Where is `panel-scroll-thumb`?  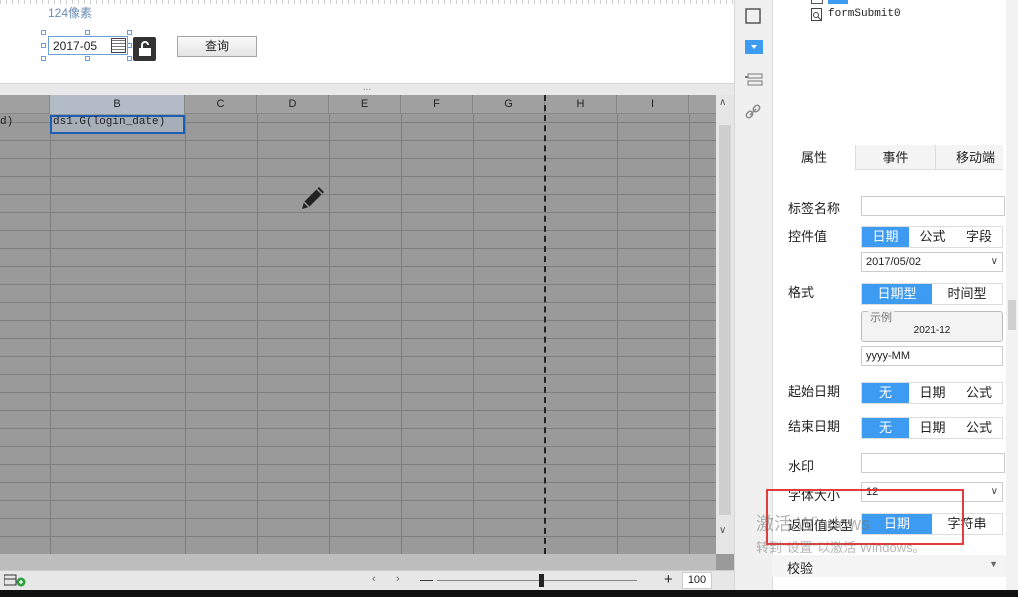
panel-scroll-thumb is located at coordinates (1012, 315).